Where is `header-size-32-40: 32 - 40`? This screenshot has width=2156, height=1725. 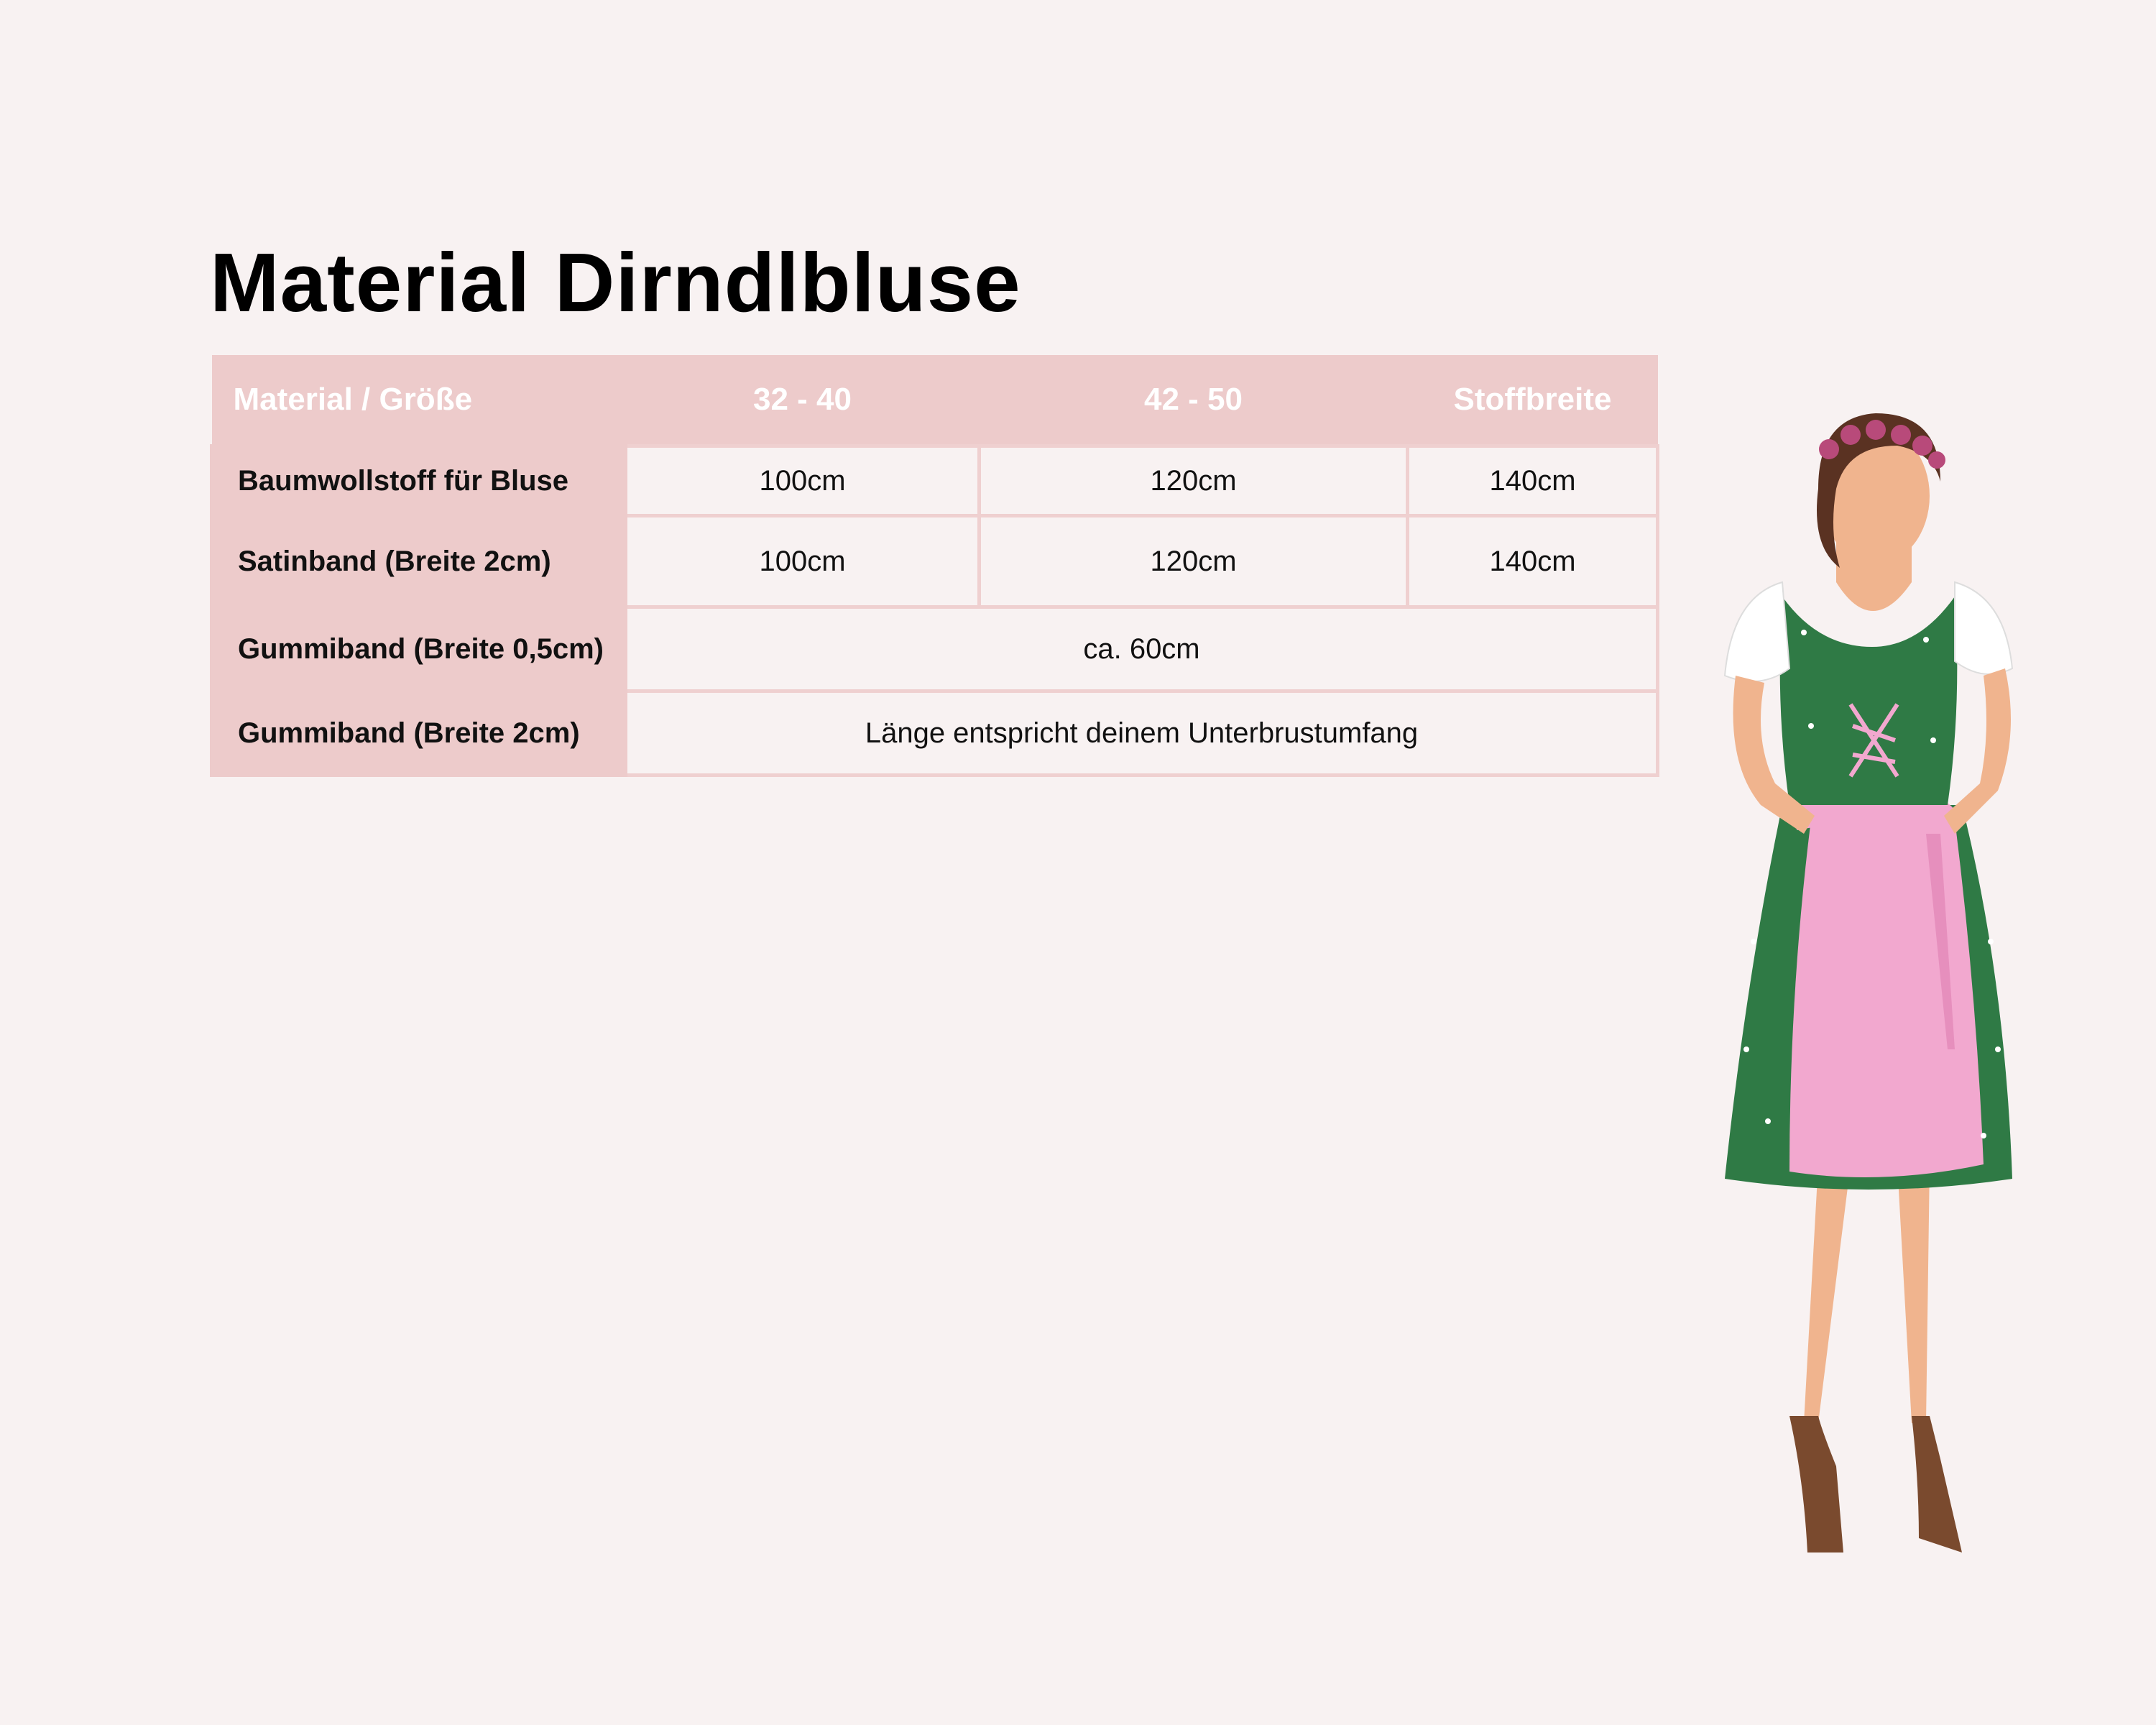 header-size-32-40: 32 - 40 is located at coordinates (802, 400).